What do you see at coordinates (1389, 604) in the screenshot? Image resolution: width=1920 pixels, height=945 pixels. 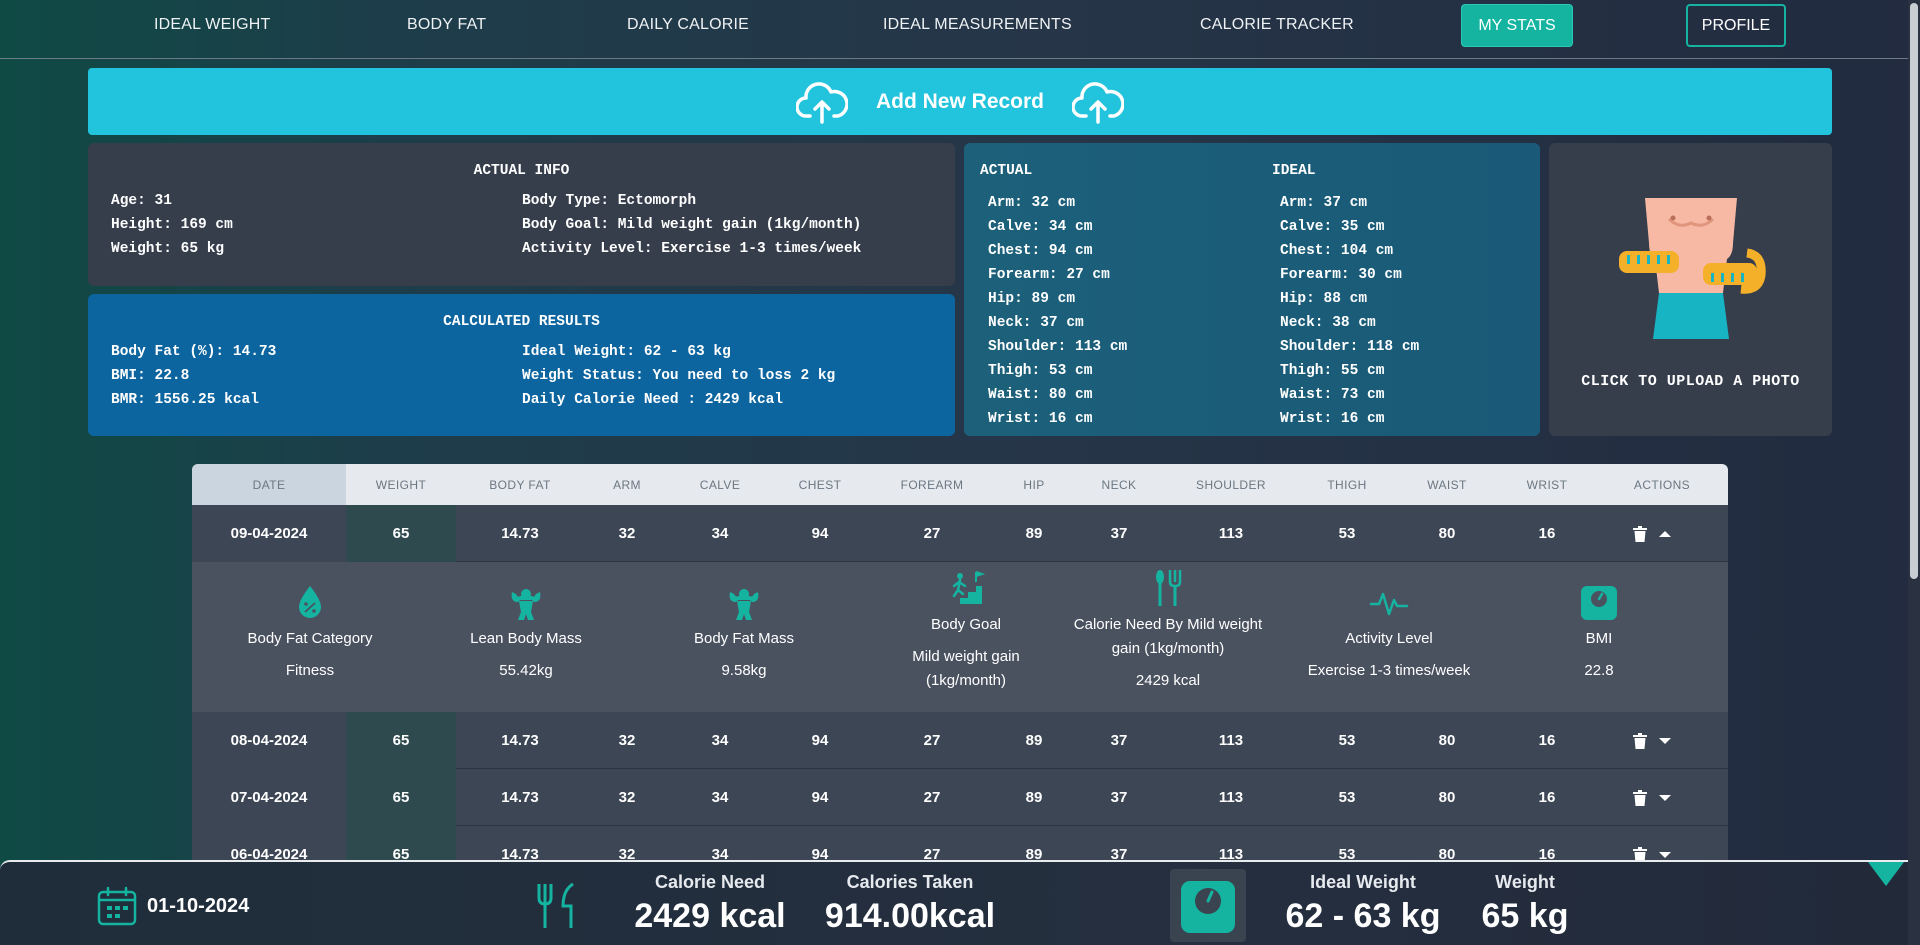 I see `pulse-icon` at bounding box center [1389, 604].